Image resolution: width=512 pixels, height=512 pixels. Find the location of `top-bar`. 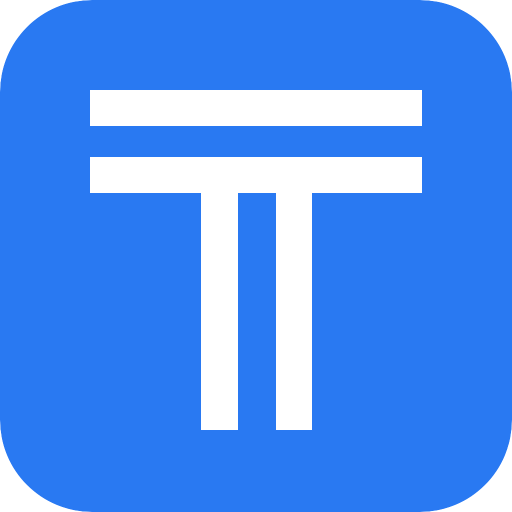

top-bar is located at coordinates (256, 108).